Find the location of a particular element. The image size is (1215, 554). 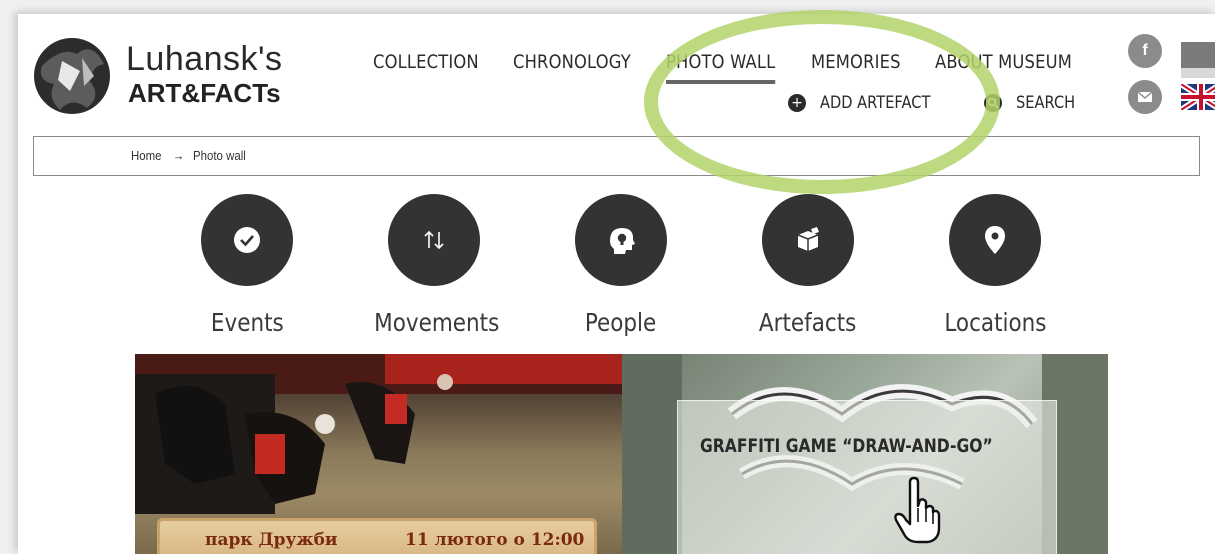

add-artefact-link: + ADD ARTEFACT is located at coordinates (868, 103).